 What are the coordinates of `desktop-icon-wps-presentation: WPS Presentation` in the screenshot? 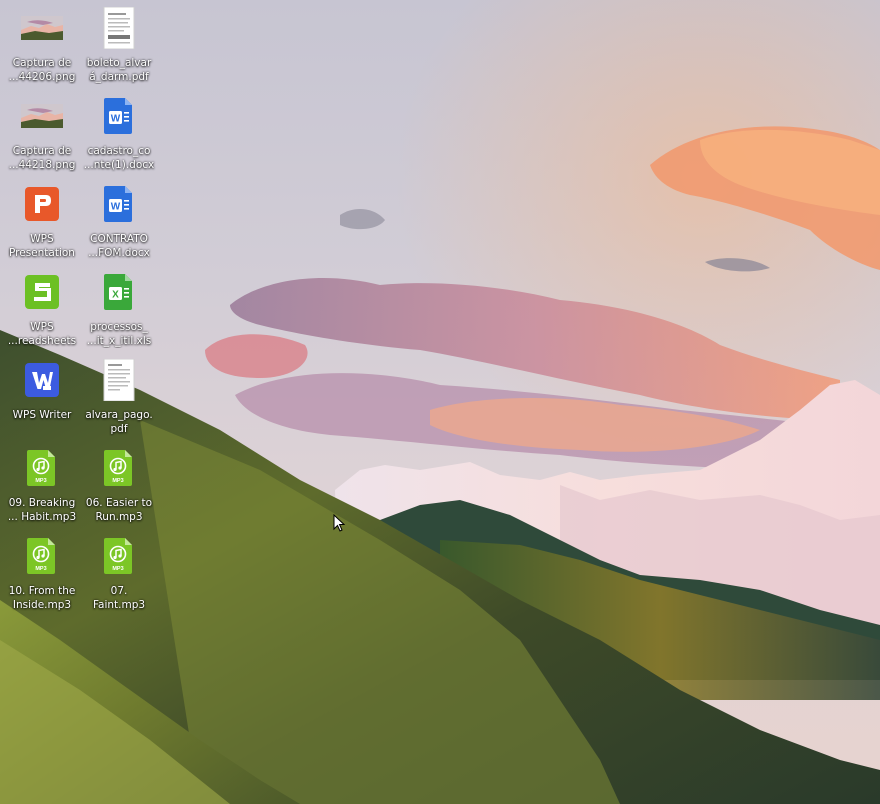 It's located at (42, 222).